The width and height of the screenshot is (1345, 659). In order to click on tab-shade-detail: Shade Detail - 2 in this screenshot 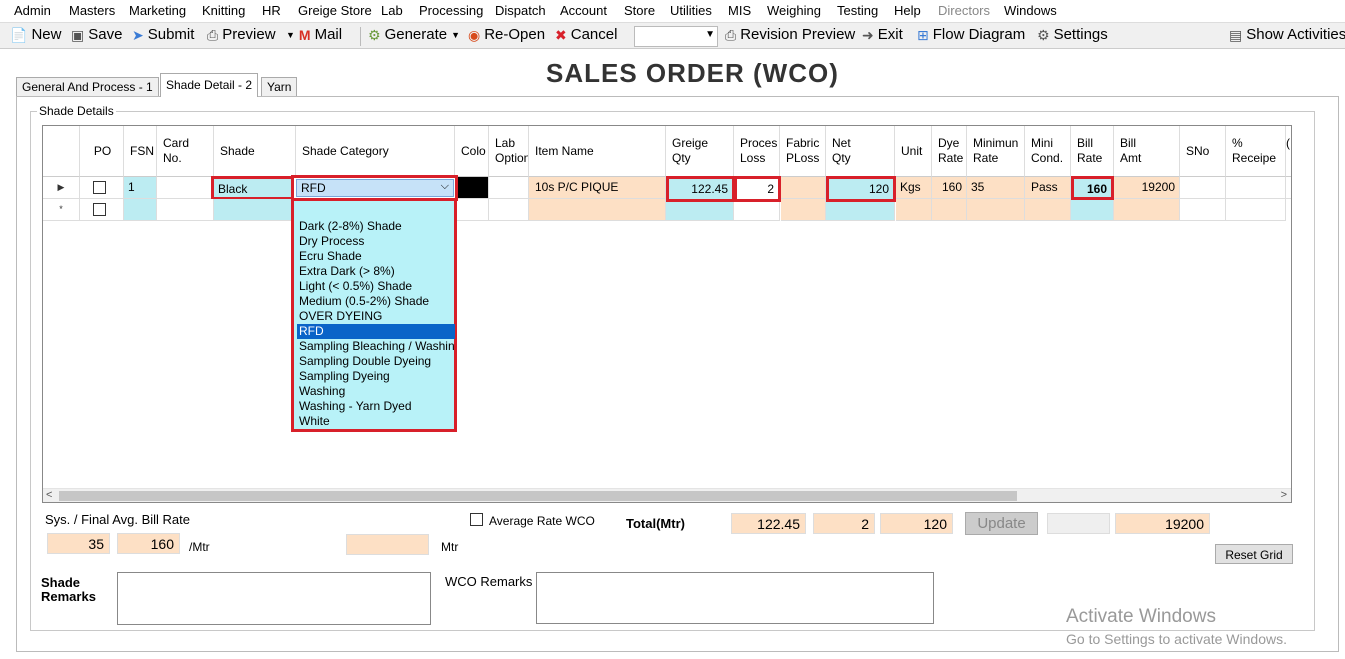, I will do `click(209, 85)`.